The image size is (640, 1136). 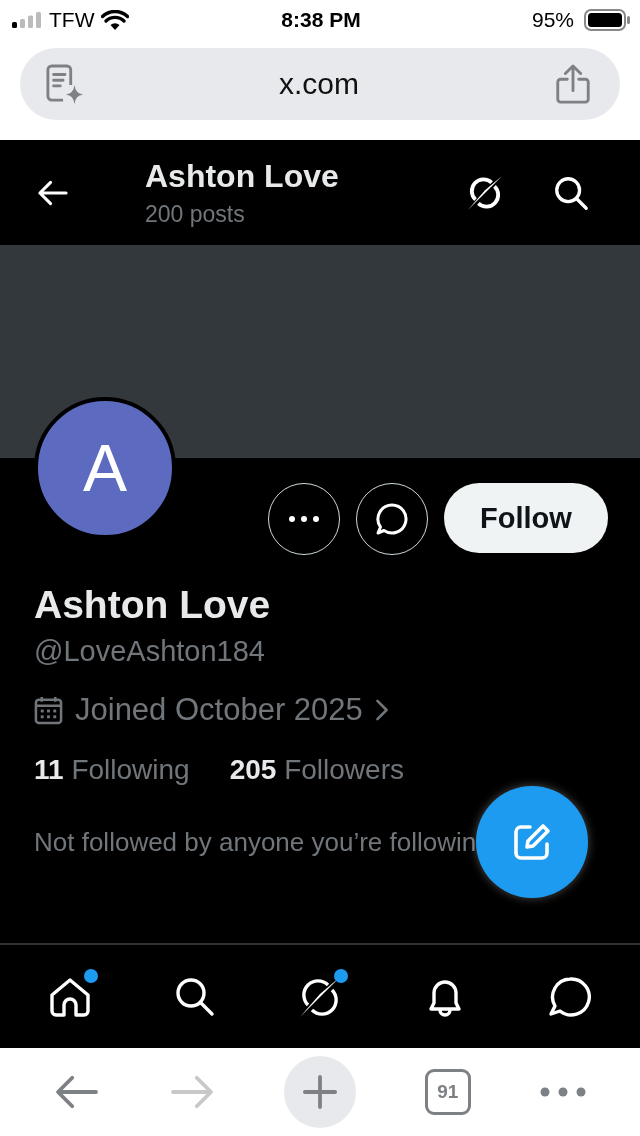 What do you see at coordinates (447, 1092) in the screenshot?
I see `tabs-button: 91` at bounding box center [447, 1092].